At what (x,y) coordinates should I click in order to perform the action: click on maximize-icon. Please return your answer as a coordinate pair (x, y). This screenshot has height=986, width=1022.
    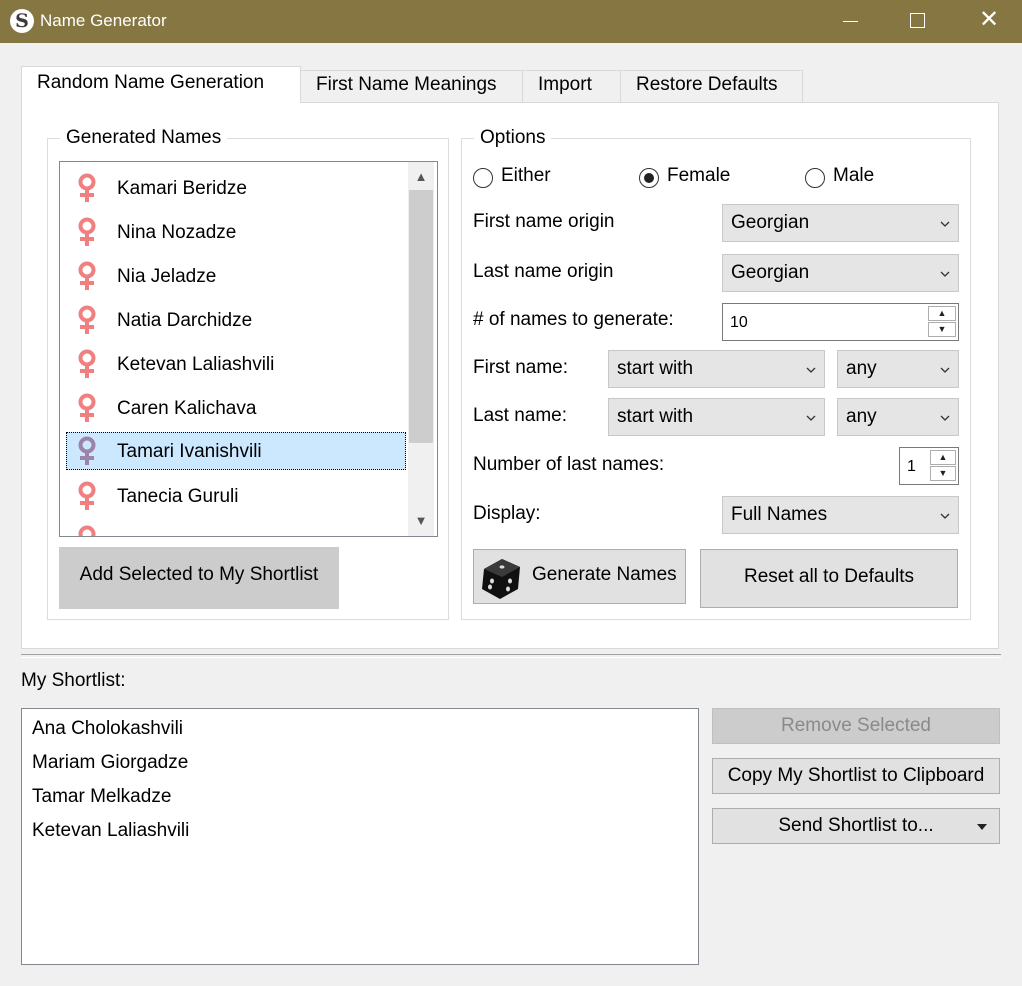
    Looking at the image, I should click on (917, 20).